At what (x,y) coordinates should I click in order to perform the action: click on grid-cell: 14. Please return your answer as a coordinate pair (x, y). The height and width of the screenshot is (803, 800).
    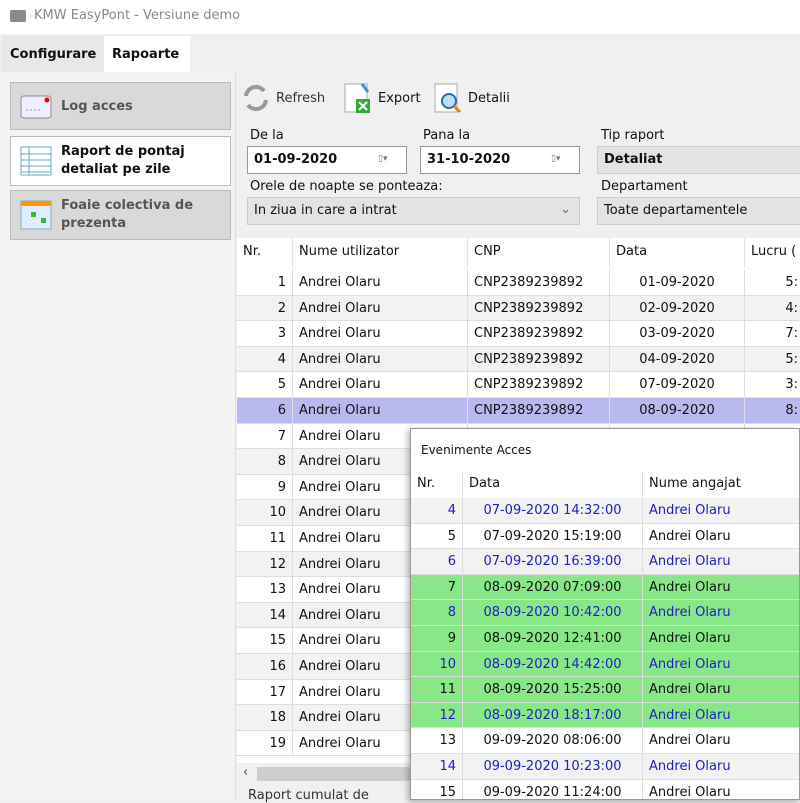
    Looking at the image, I should click on (265, 615).